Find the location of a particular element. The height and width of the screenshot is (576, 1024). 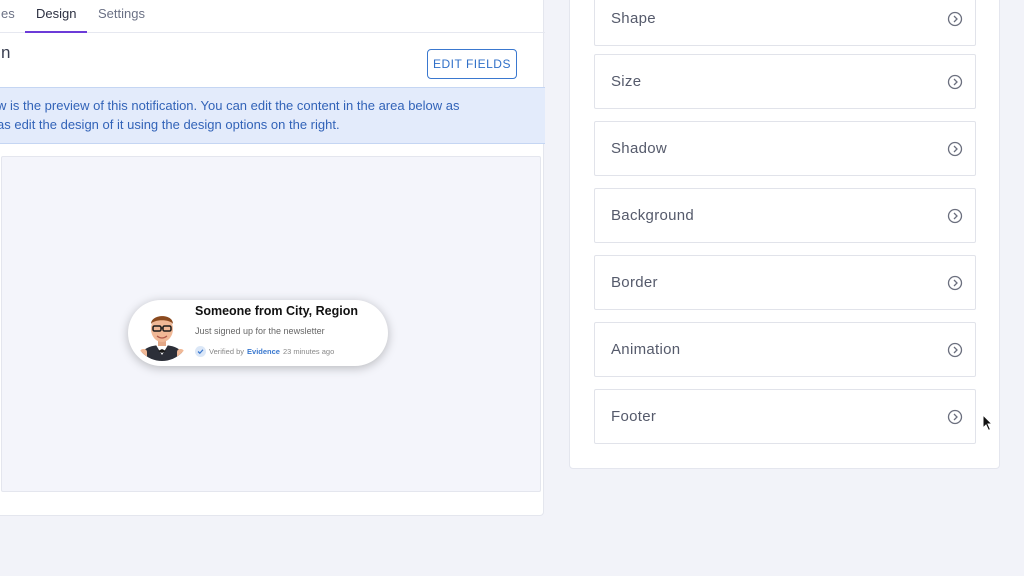

tab-rules: es is located at coordinates (8, 17).